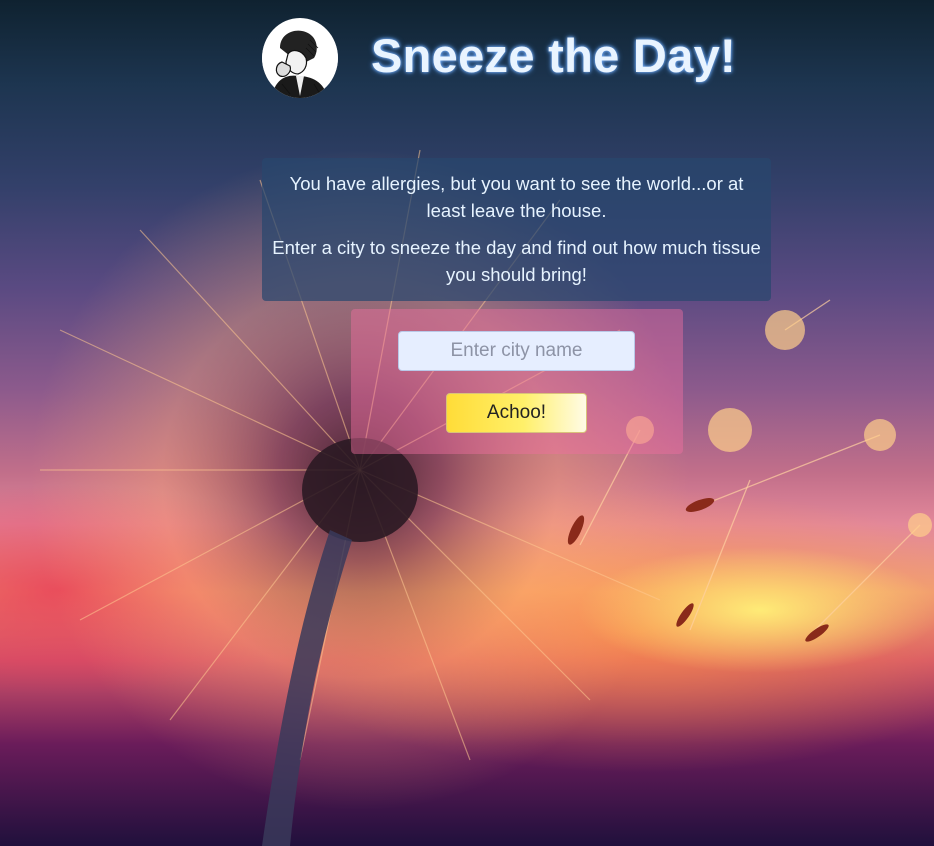 Image resolution: width=934 pixels, height=846 pixels. Describe the element at coordinates (300, 58) in the screenshot. I see `sneezing-man-icon` at that location.